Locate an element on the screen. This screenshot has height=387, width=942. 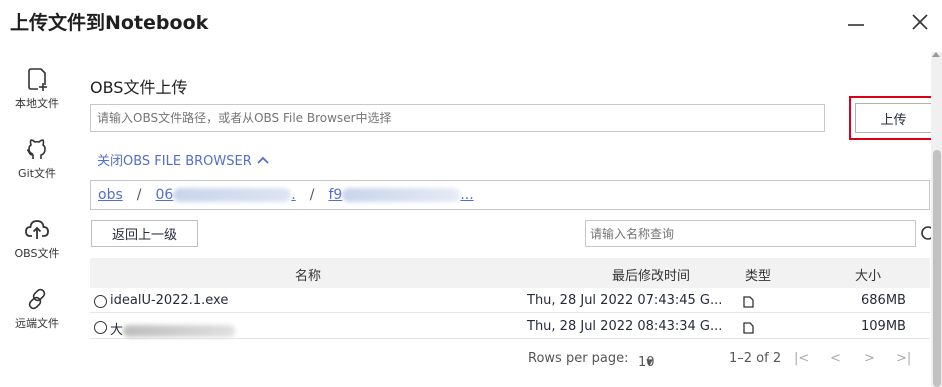
pagination: Rows per page: 10 ▾ 1–2 of 2 |< < > >| is located at coordinates (510, 359).